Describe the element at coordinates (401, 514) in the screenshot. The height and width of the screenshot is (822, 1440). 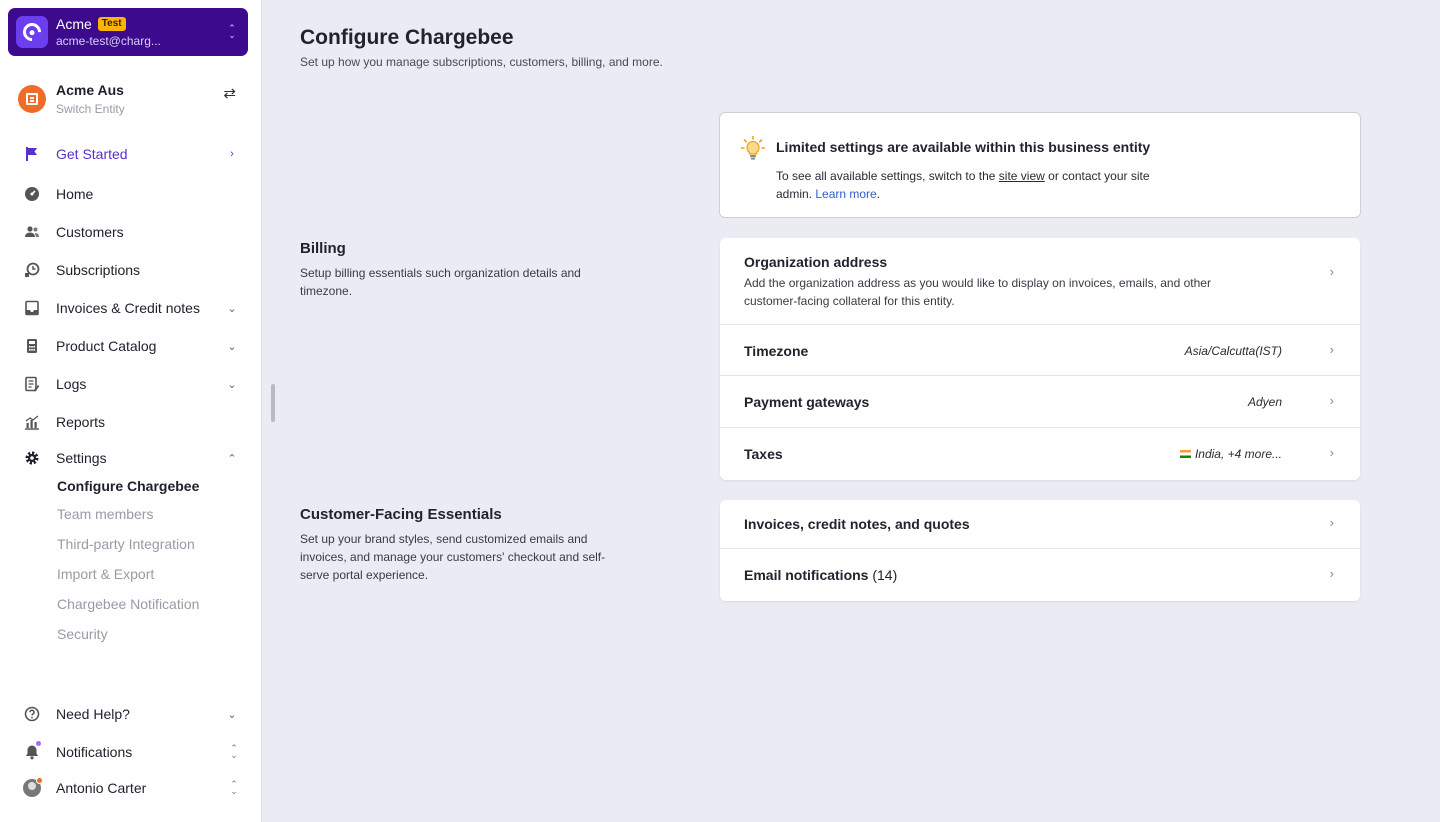
I see `customer-section-title: Customer-Facing Essentials` at that location.